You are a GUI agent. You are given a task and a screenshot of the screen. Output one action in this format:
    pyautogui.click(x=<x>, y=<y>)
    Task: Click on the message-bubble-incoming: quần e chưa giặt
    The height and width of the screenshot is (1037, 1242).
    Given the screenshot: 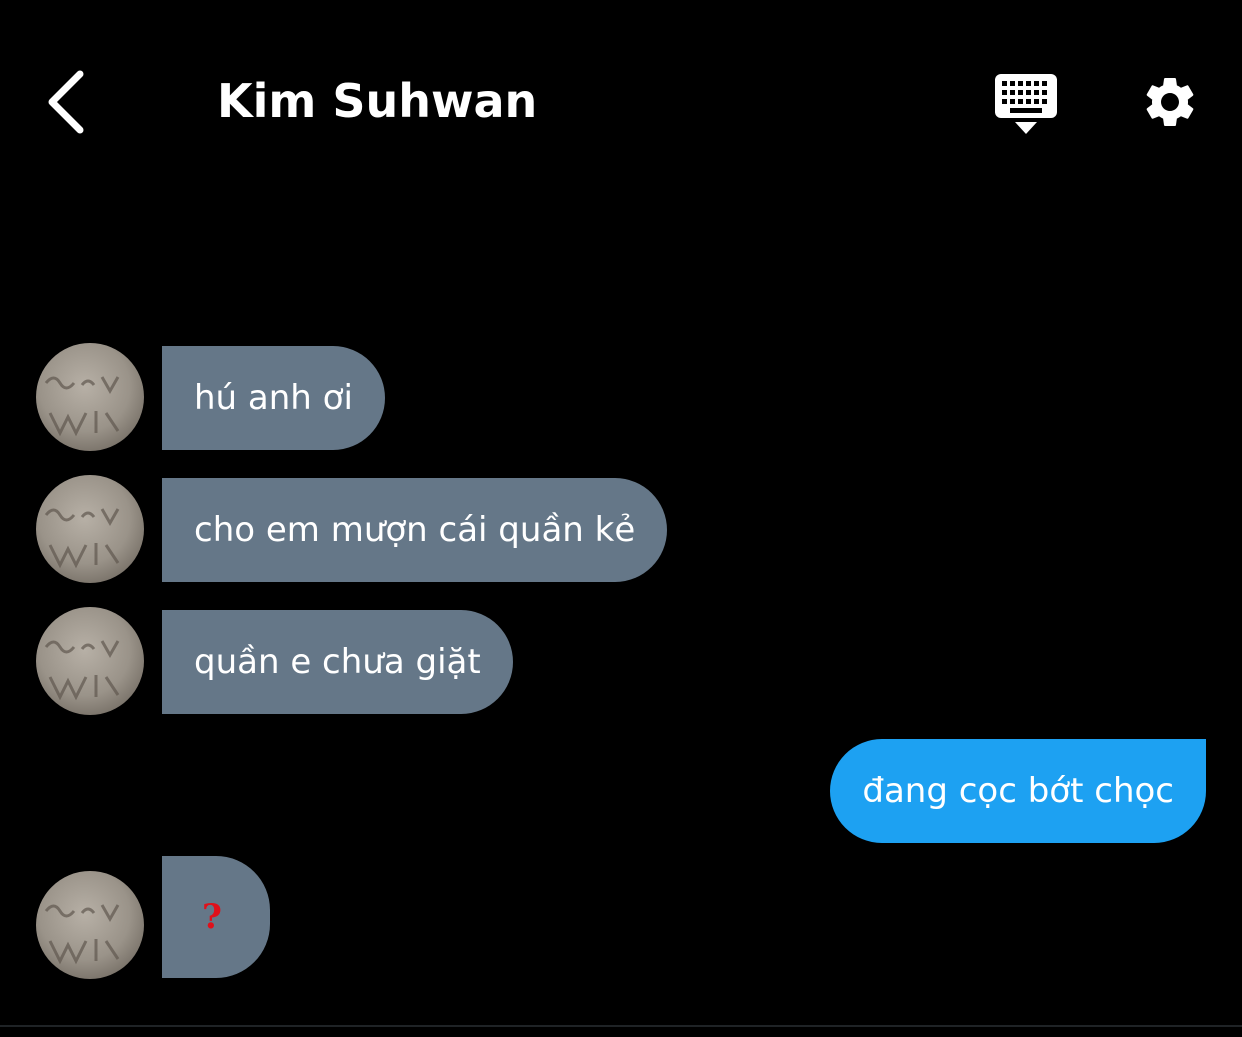 What is the action you would take?
    pyautogui.click(x=337, y=662)
    